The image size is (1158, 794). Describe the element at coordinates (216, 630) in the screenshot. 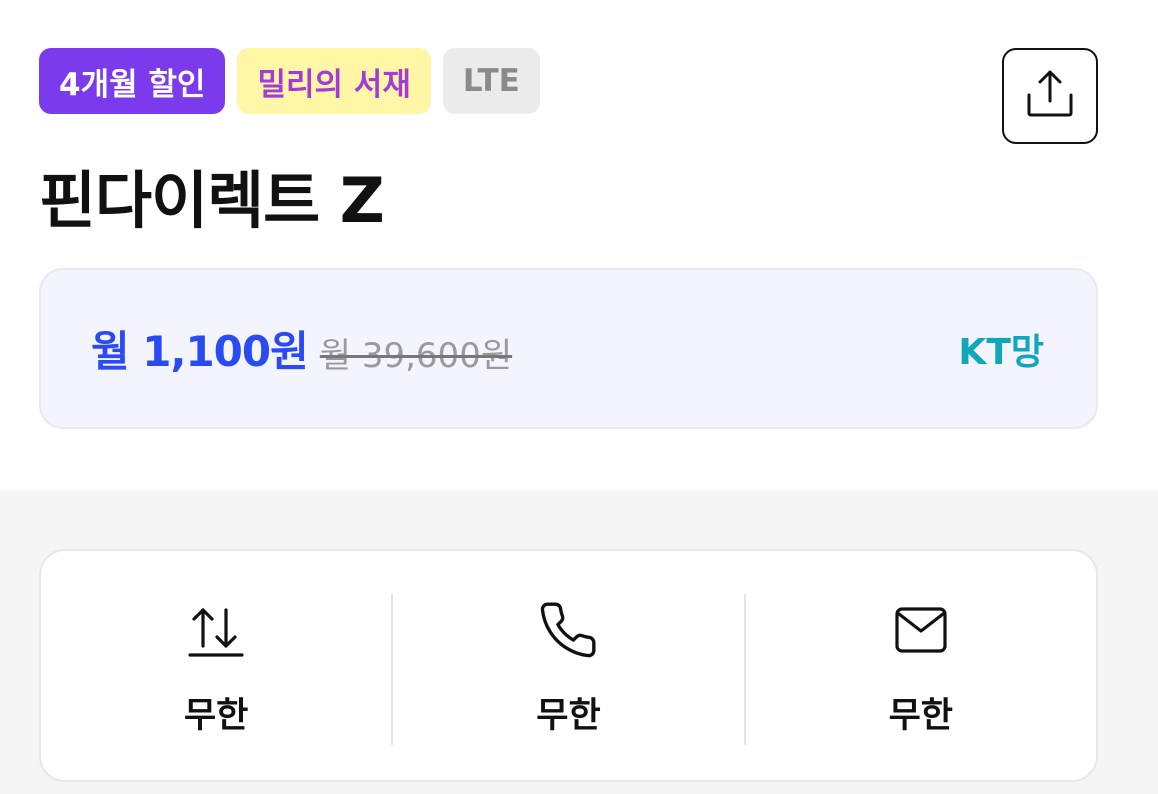

I see `data-transfer-icon` at that location.